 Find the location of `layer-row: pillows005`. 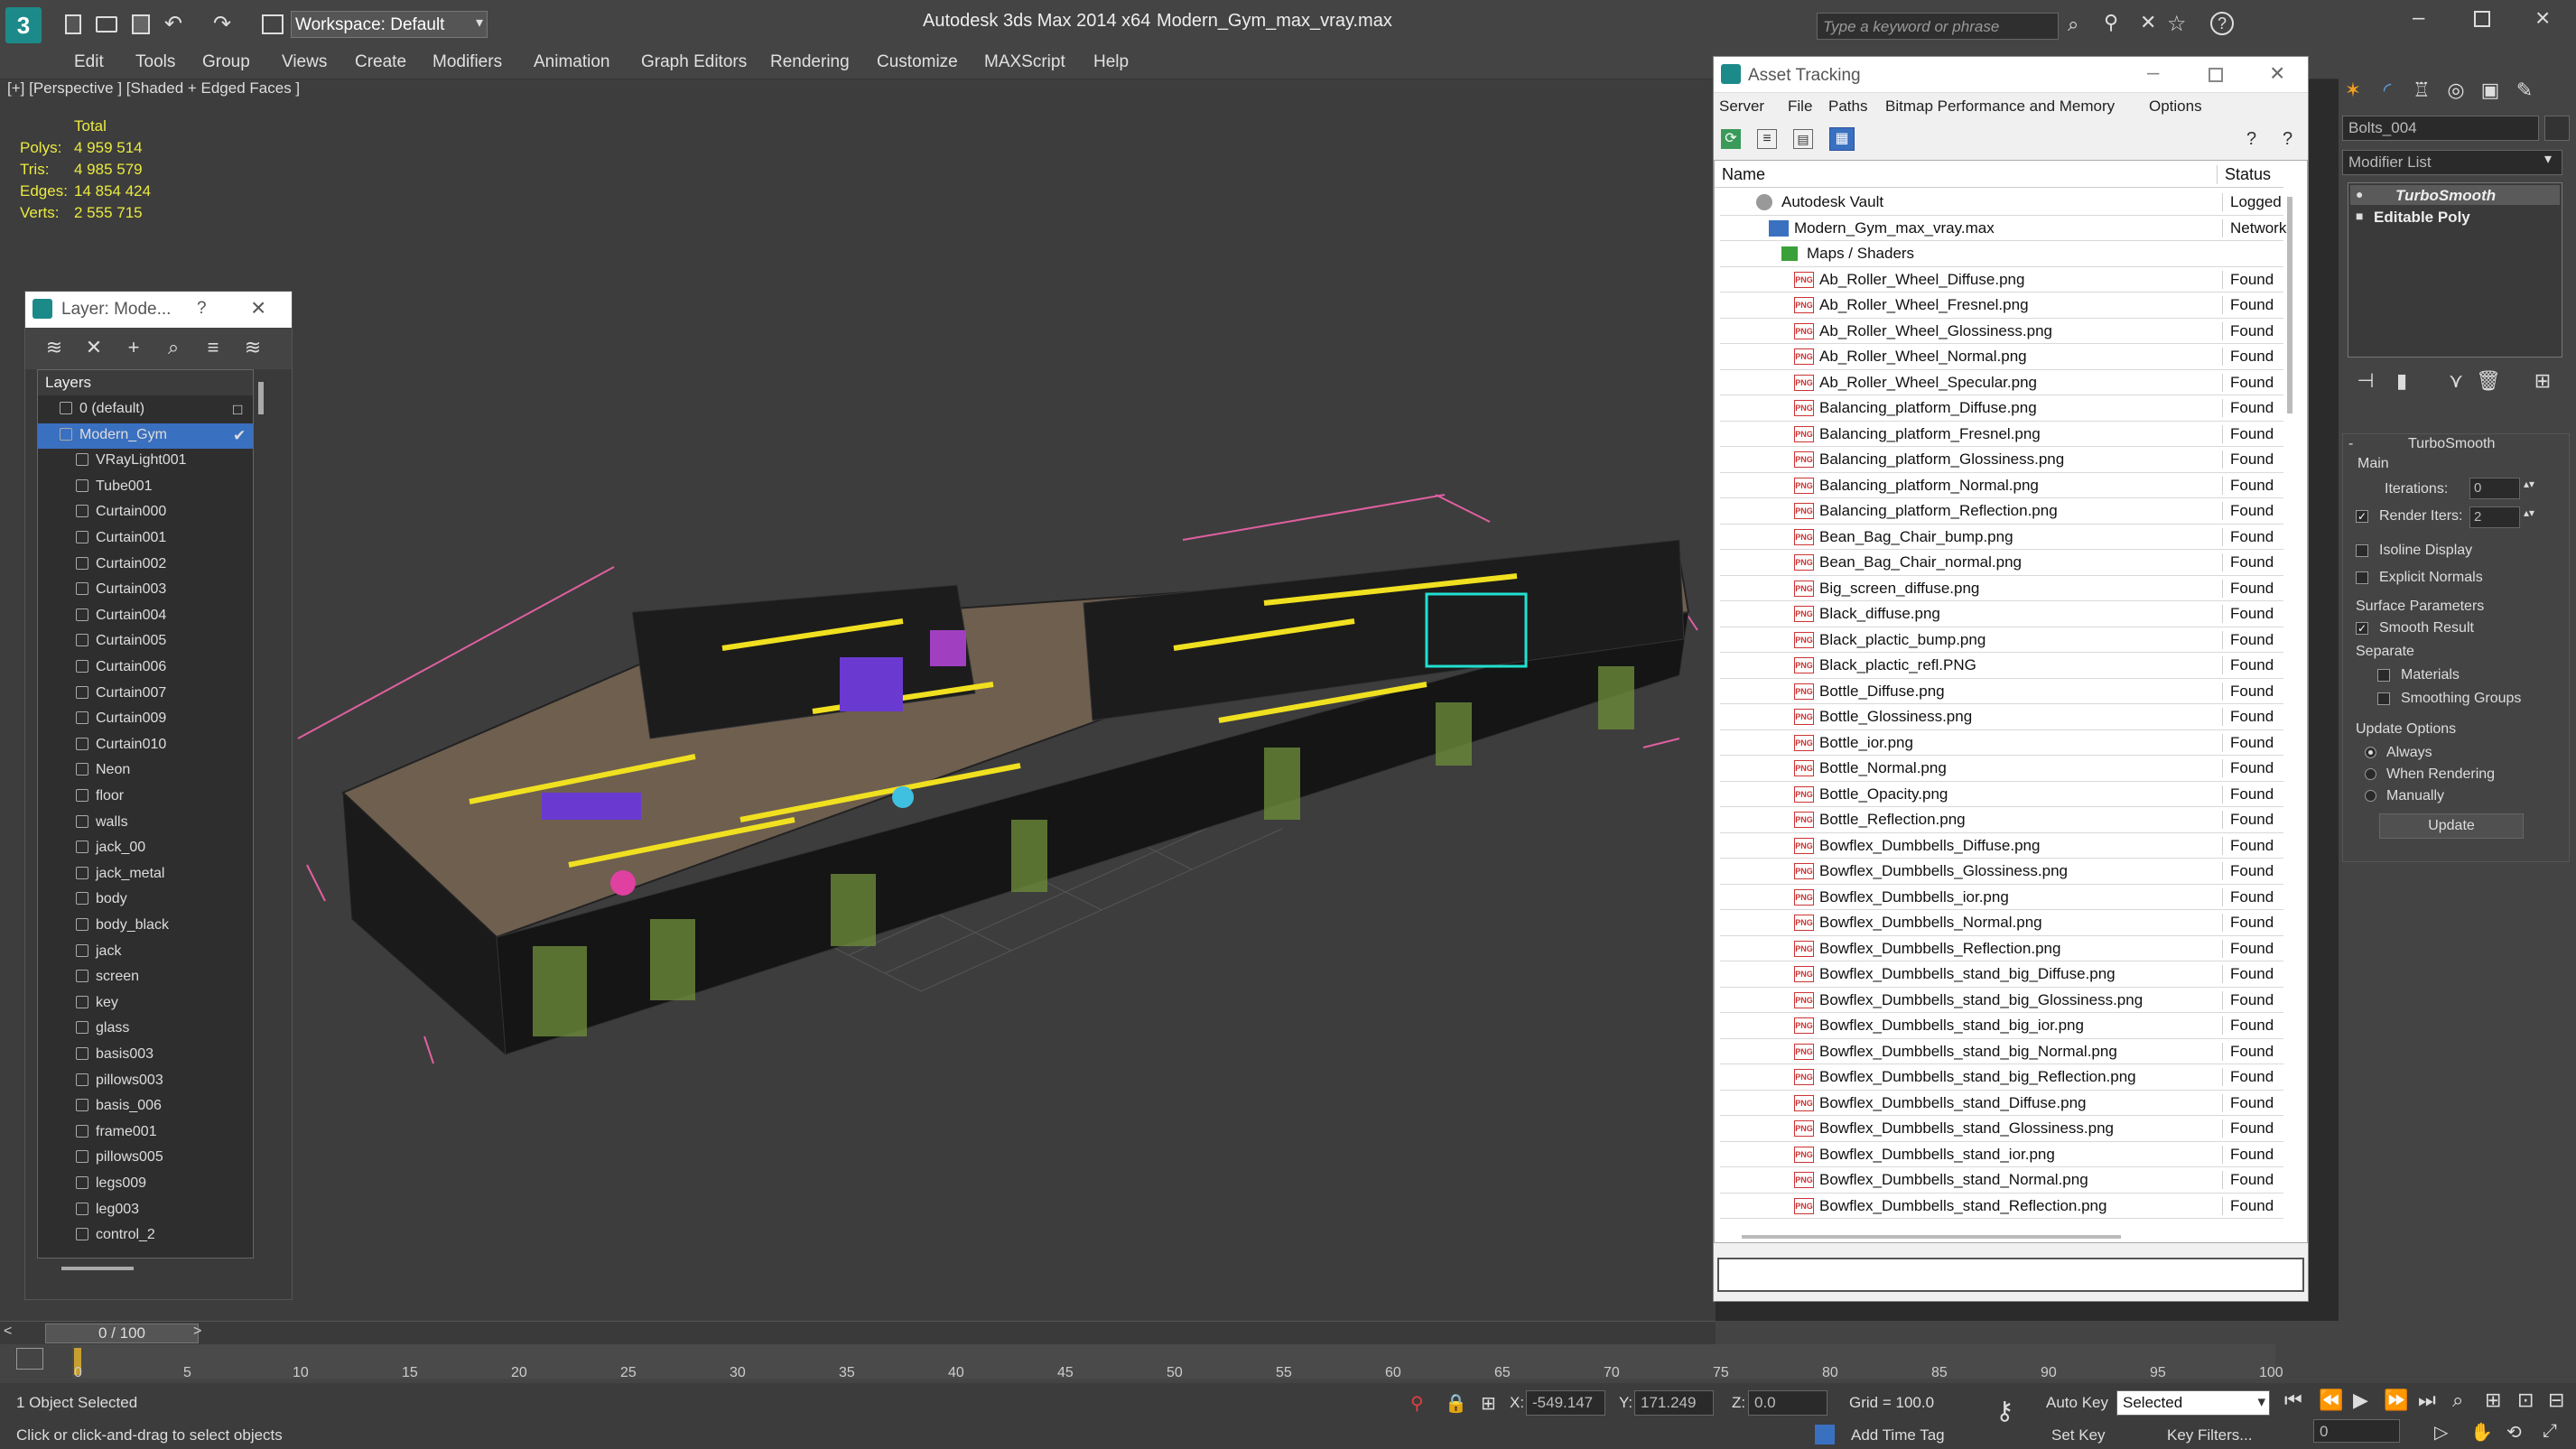

layer-row: pillows005 is located at coordinates (145, 1158).